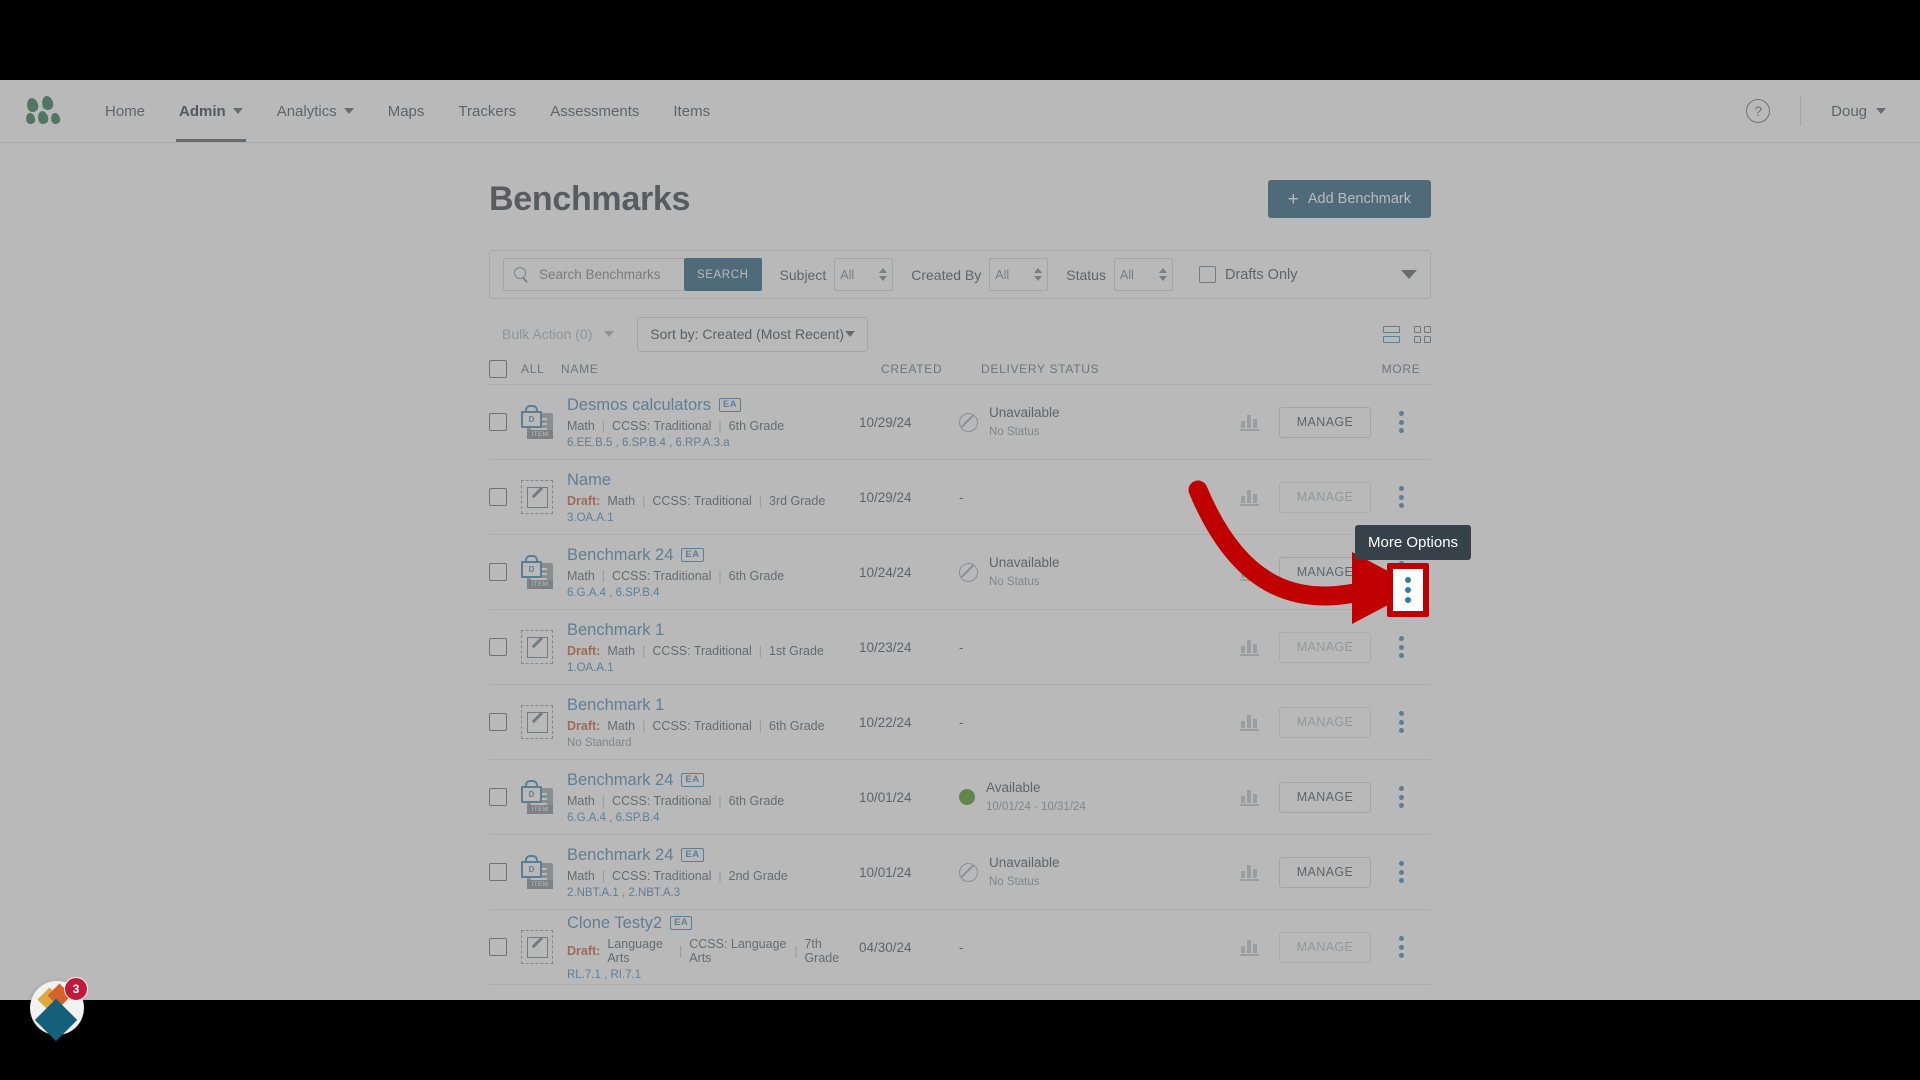 This screenshot has height=1080, width=1920. I want to click on created-by-filter-value: All, so click(1002, 274).